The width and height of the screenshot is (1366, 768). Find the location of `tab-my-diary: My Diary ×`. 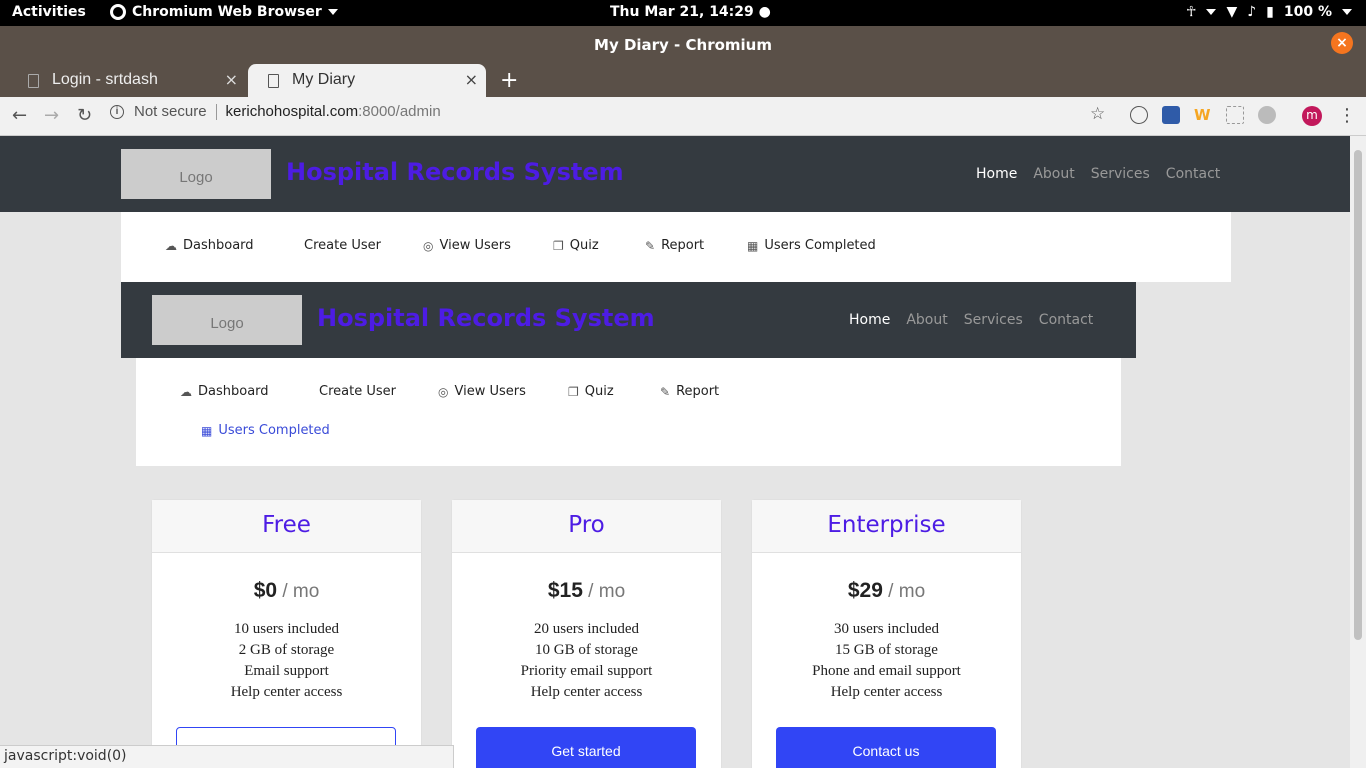

tab-my-diary: My Diary × is located at coordinates (367, 80).